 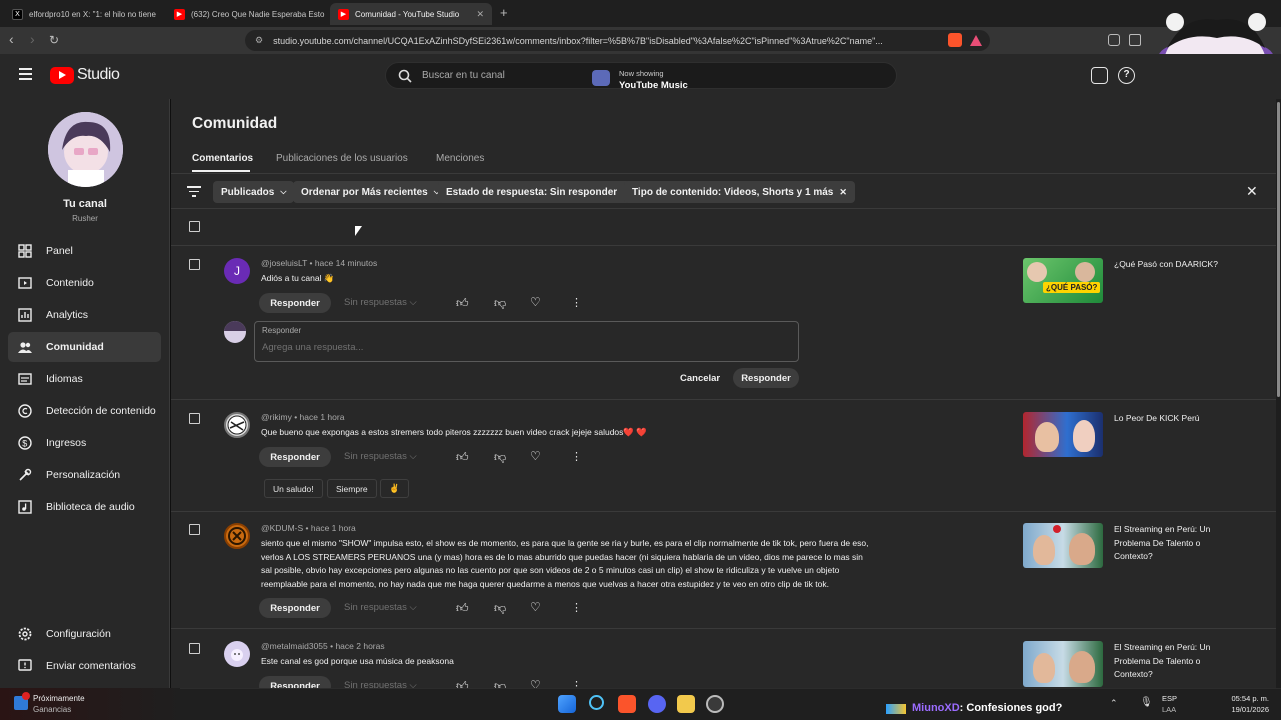 What do you see at coordinates (85, 75) in the screenshot?
I see `studio-logo: Studio` at bounding box center [85, 75].